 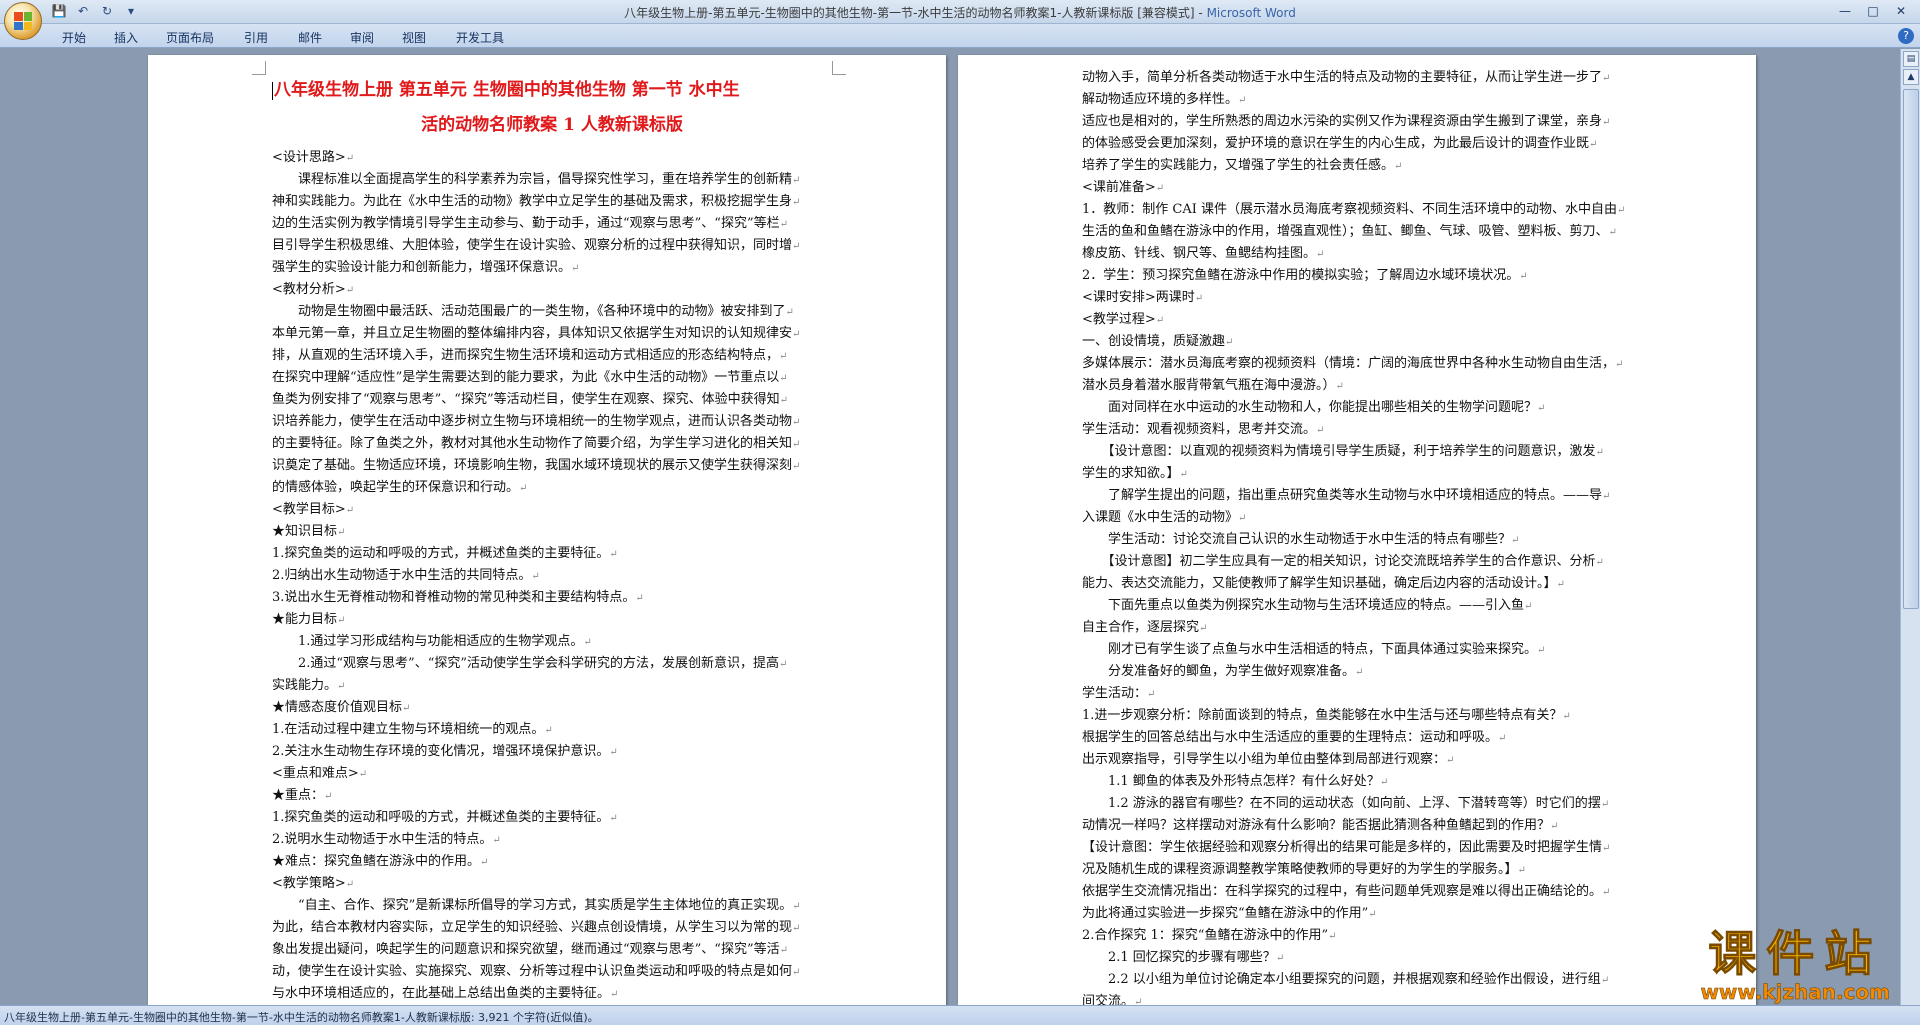 I want to click on paragraph-line: 课程标准以全面提高学生的科学素养为宗旨，倡导探究性学习，重在培养学生的创新精↵, so click(x=549, y=179).